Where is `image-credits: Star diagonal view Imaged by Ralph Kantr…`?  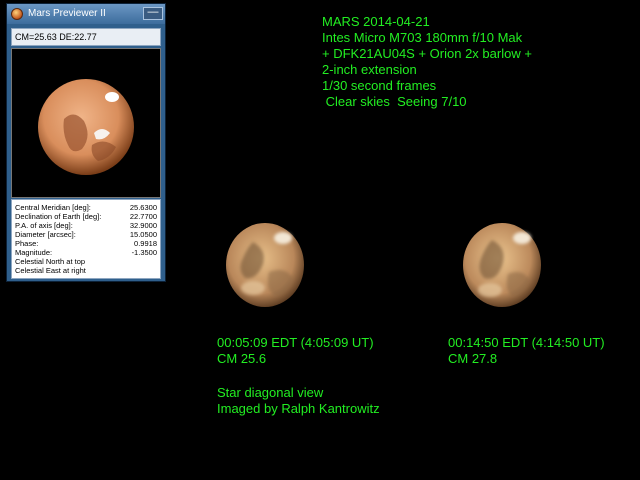 image-credits: Star diagonal view Imaged by Ralph Kantr… is located at coordinates (298, 401).